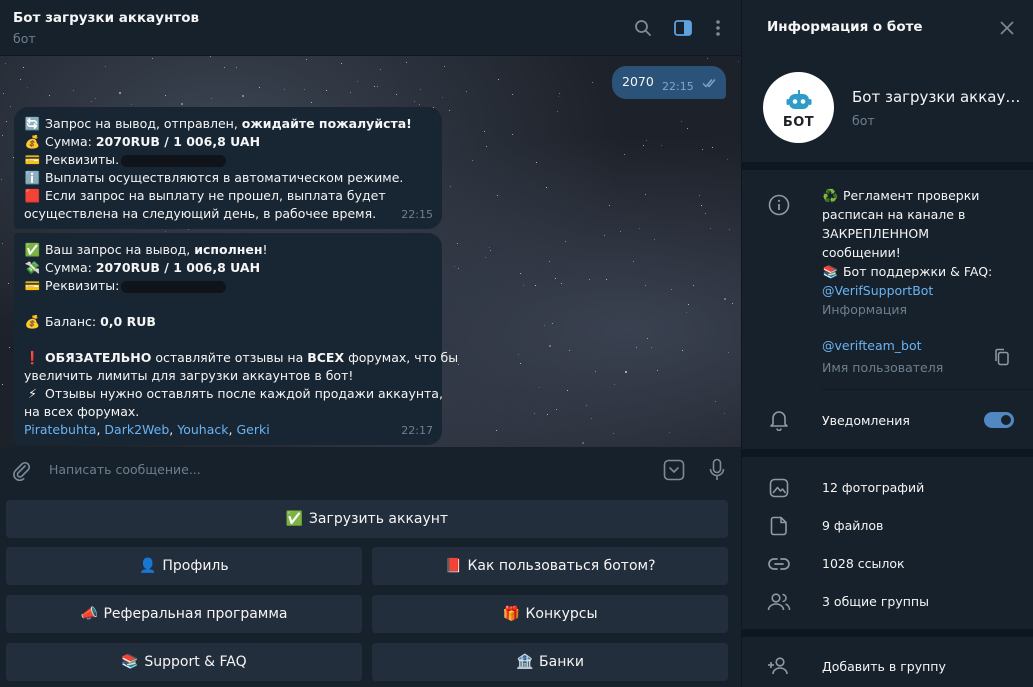 The image size is (1033, 687). Describe the element at coordinates (550, 662) in the screenshot. I see `banks-button: 🏦 Банки` at that location.